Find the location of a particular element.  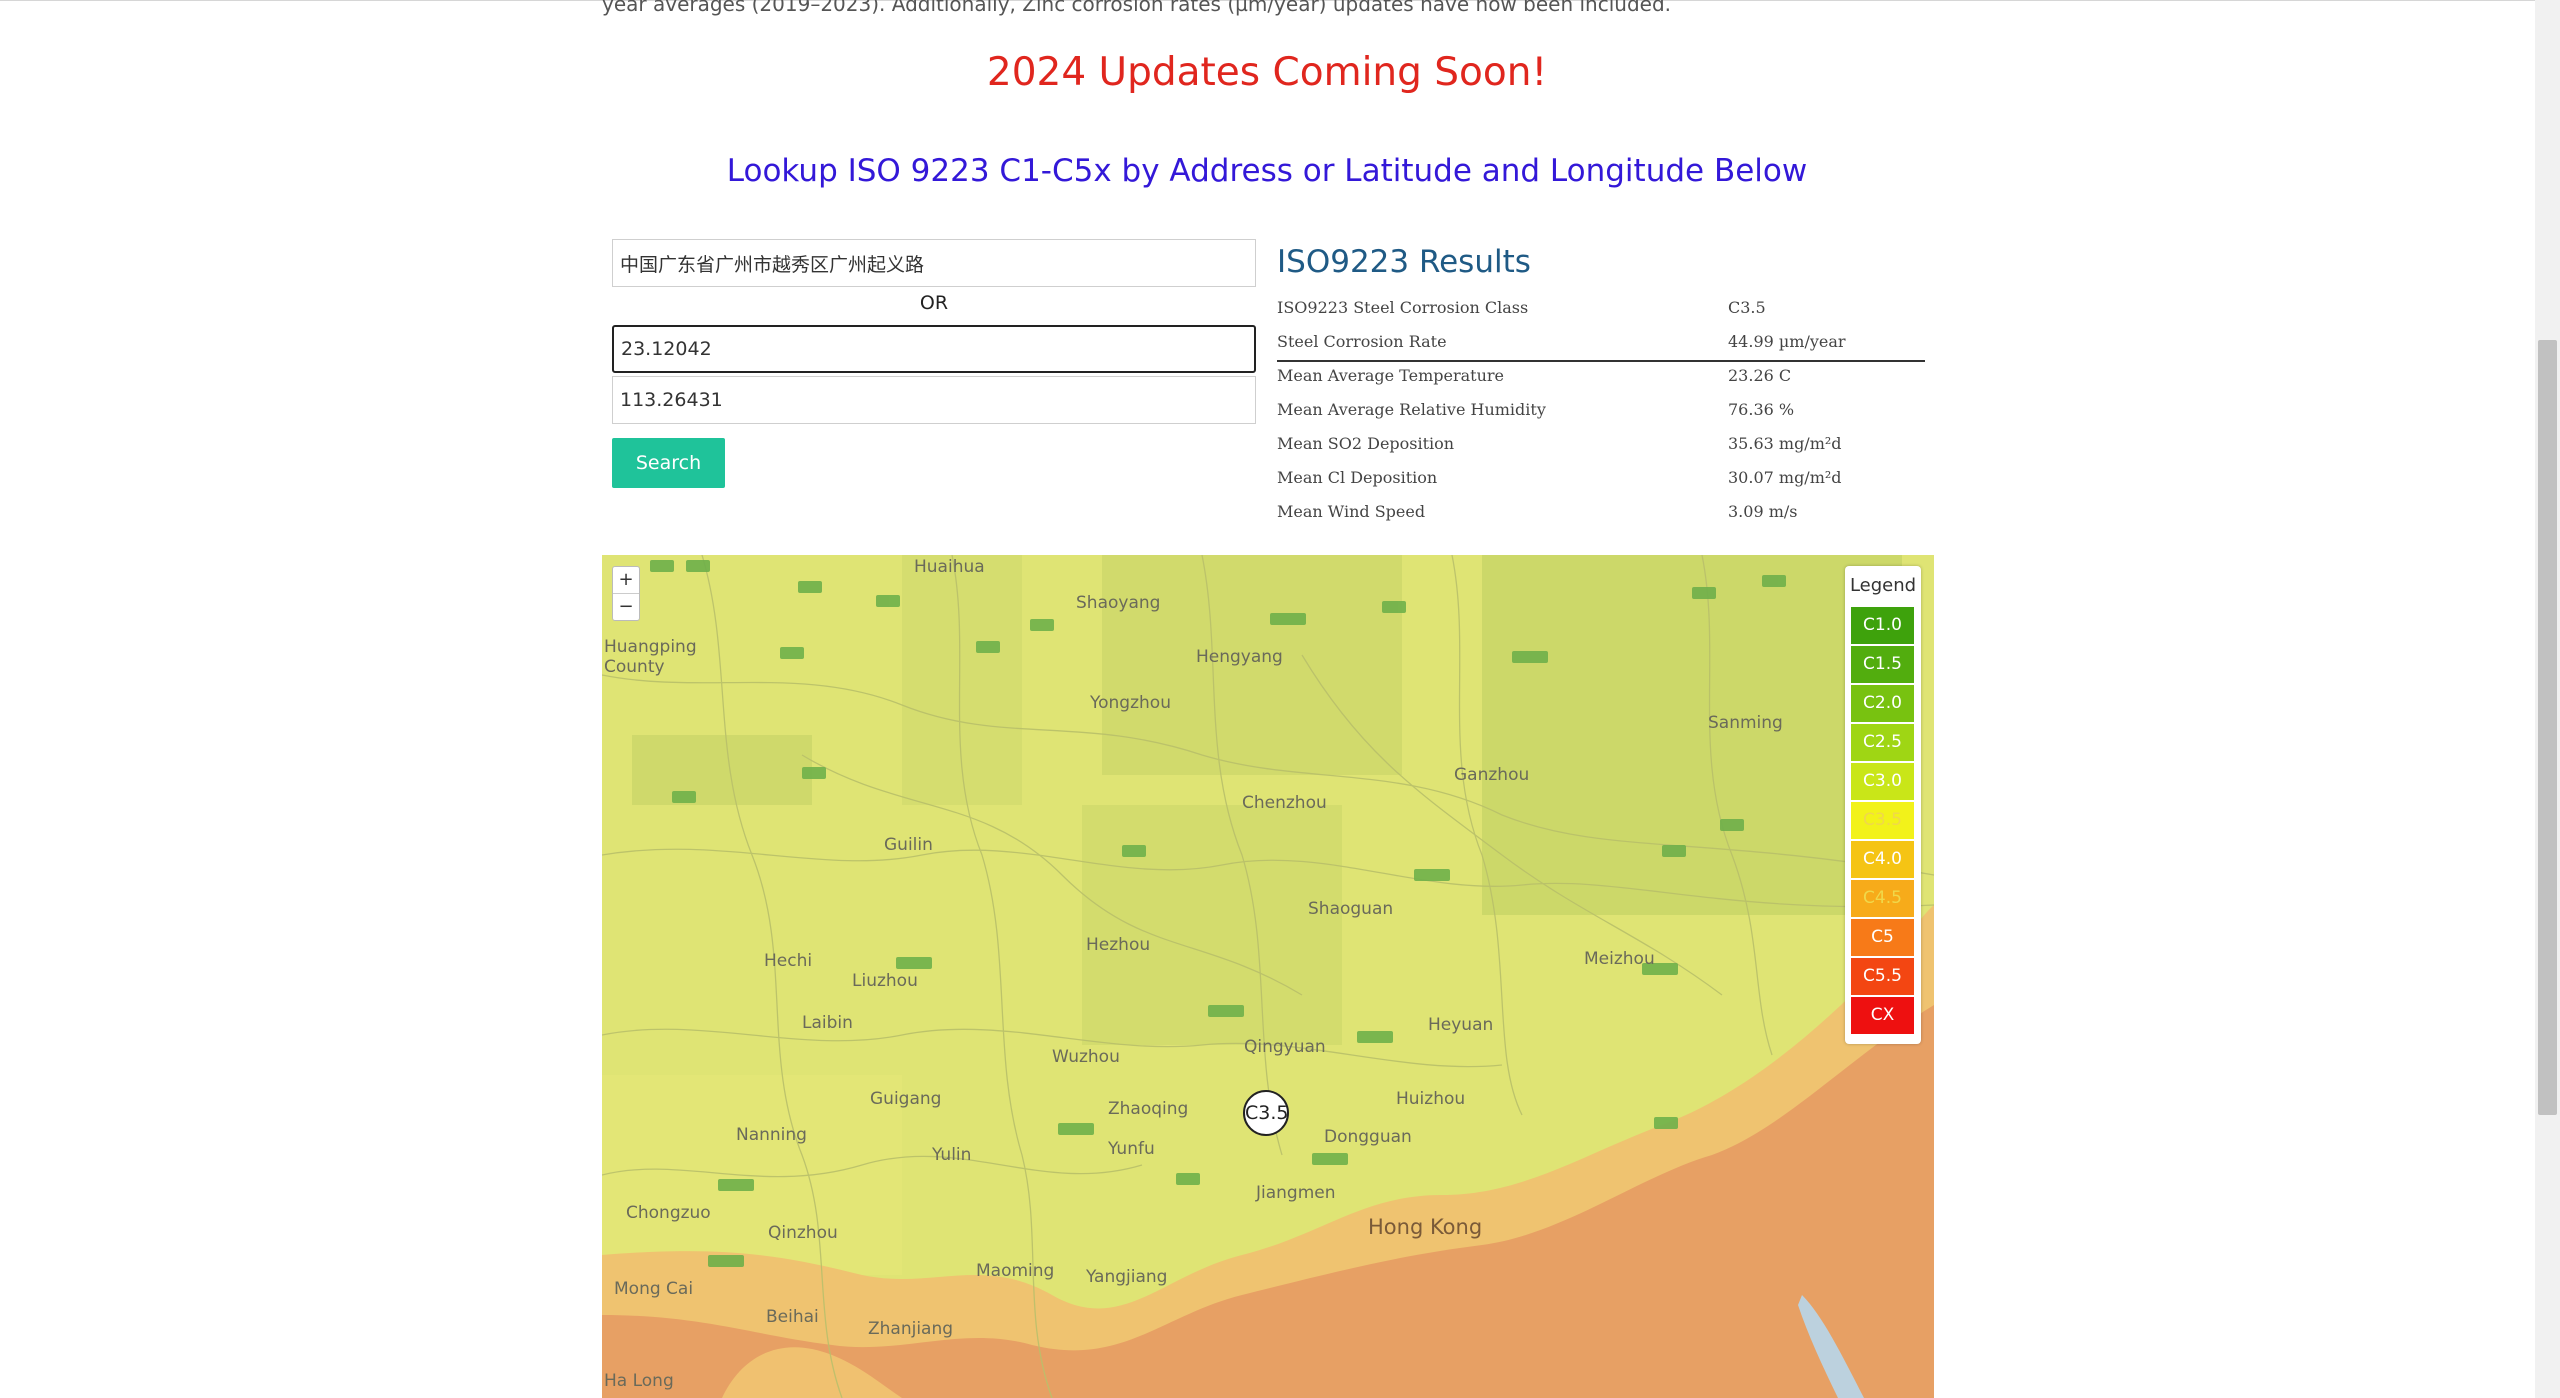

legend-item: C4.0 is located at coordinates (1882, 859).